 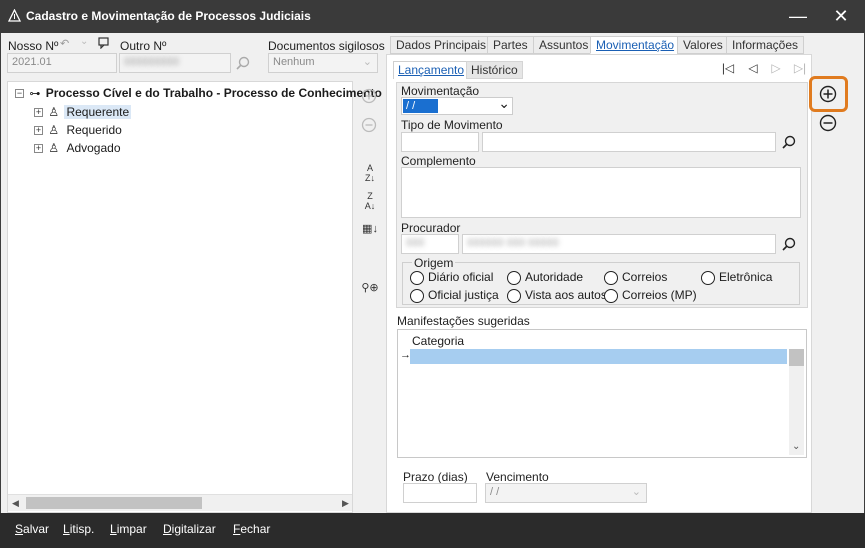 I want to click on filter-add-icon: ⚲⊕, so click(x=370, y=288).